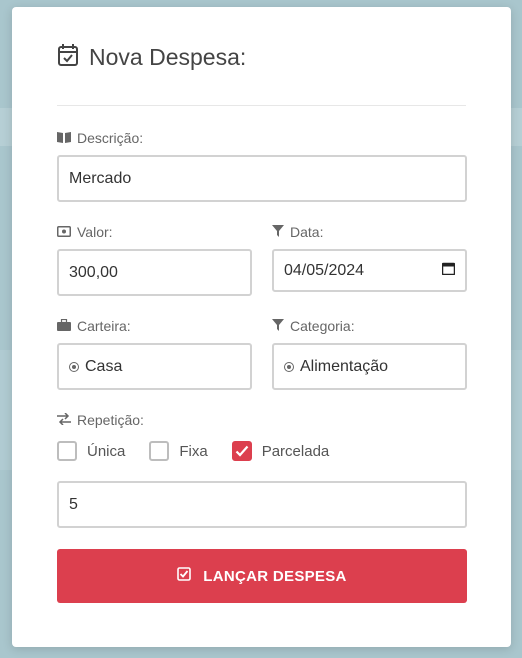  I want to click on parcelada-checkbox, so click(241, 451).